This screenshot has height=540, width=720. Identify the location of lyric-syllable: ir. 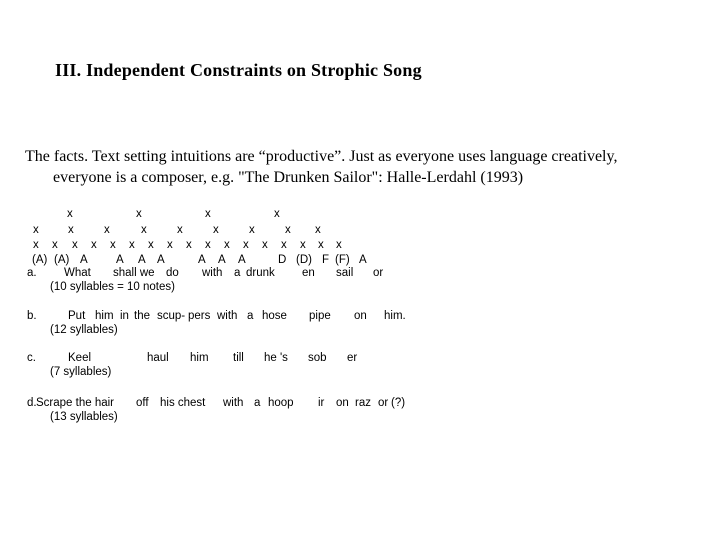
(321, 403).